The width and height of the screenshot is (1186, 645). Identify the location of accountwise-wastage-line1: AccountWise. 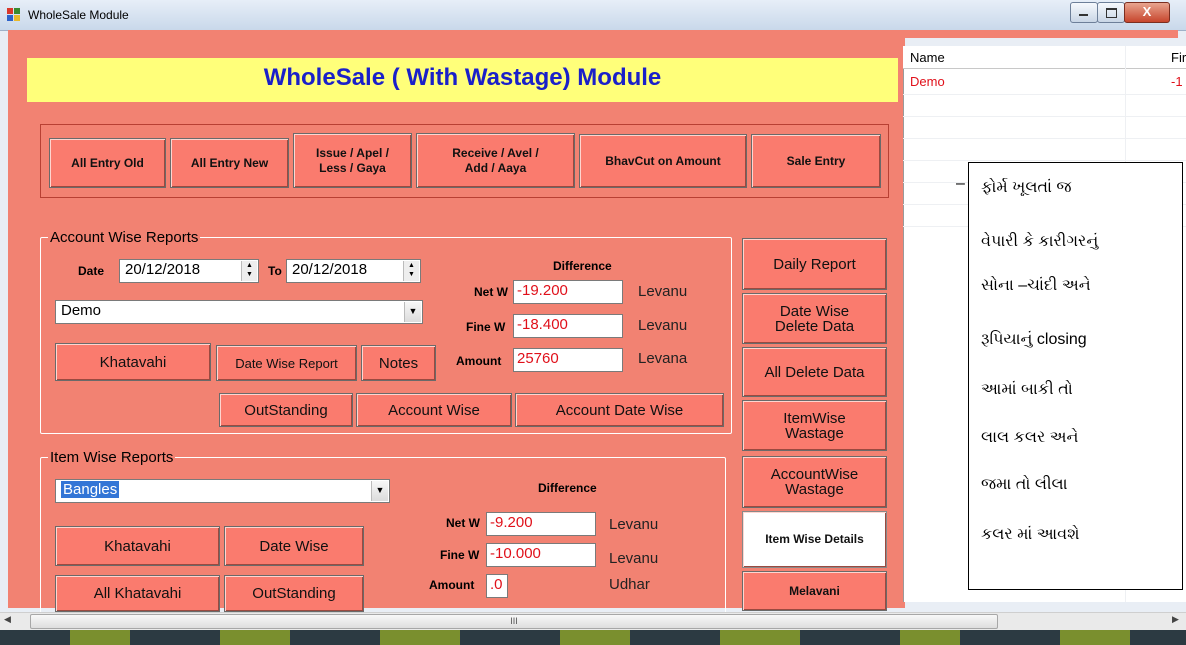
(814, 474).